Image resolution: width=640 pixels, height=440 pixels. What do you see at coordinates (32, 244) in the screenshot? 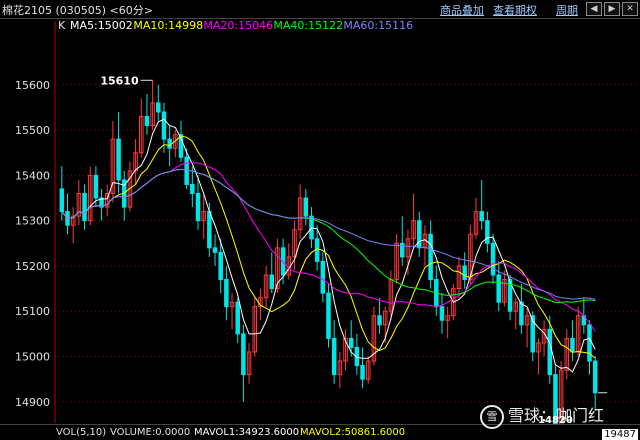
I see `y-axis: 15600 15500 15400 15300 15200 15100 15000 14900` at bounding box center [32, 244].